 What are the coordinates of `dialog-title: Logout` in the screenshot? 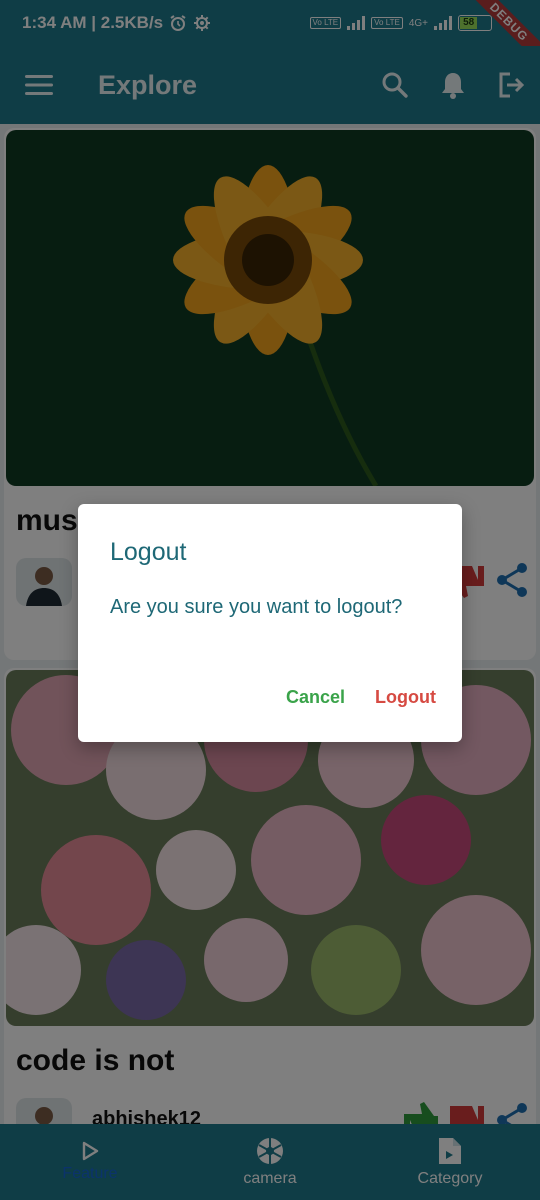 It's located at (148, 552).